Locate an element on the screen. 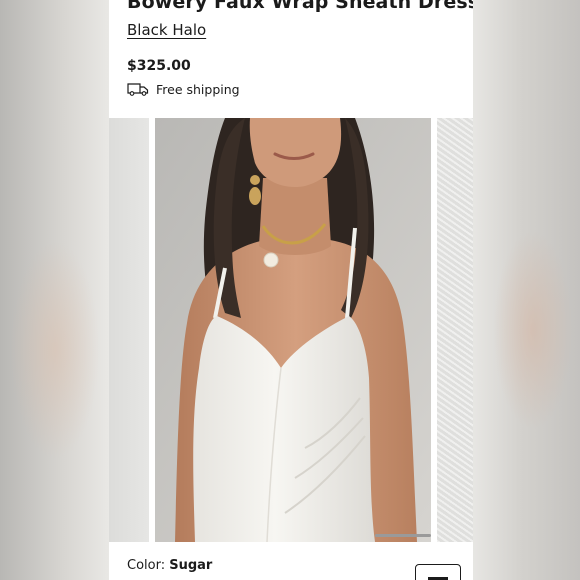 Image resolution: width=580 pixels, height=580 pixels. product-title: Bowery Faux Wrap Sheath Dress is located at coordinates (300, 6).